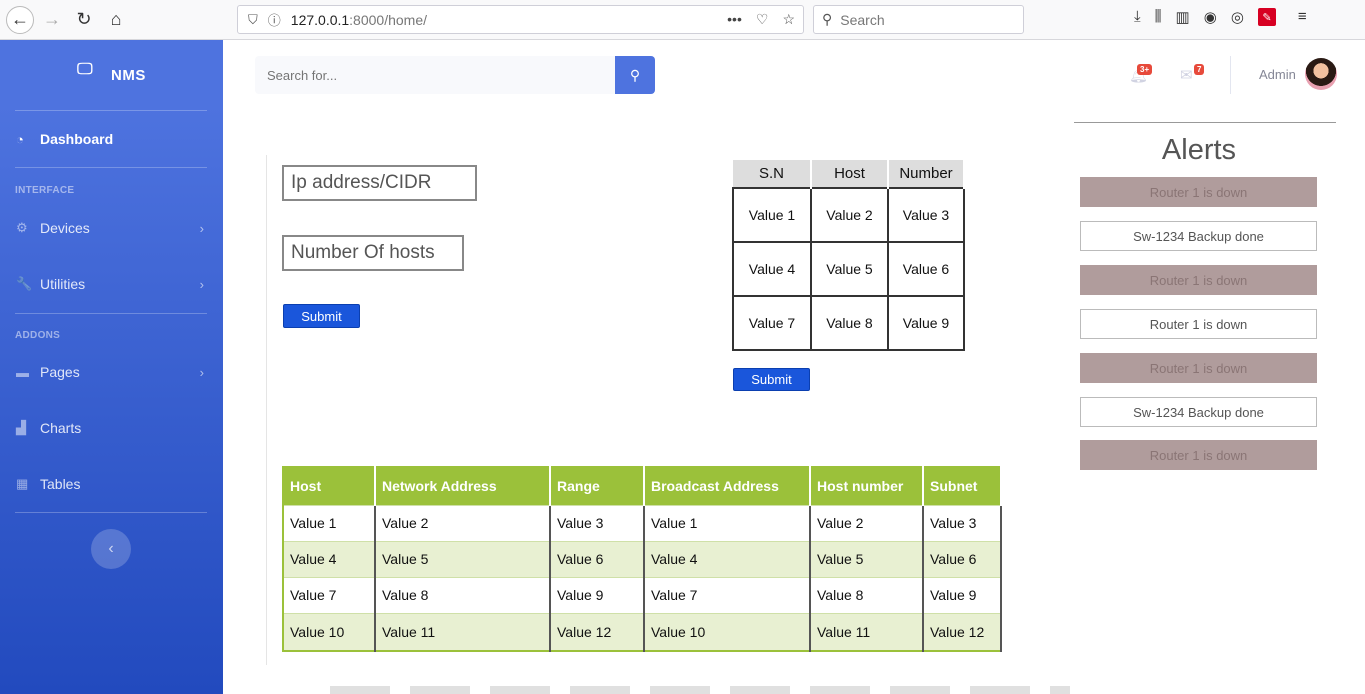 Image resolution: width=1365 pixels, height=694 pixels. Describe the element at coordinates (379, 183) in the screenshot. I see `ip-address-field: Ip address/CIDR` at that location.